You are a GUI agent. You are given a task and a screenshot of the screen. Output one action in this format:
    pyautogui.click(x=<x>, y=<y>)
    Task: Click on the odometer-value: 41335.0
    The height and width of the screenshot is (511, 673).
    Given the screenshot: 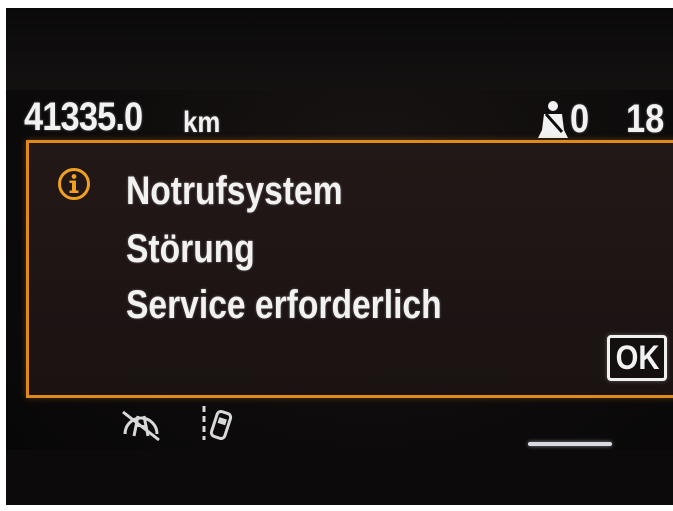 What is the action you would take?
    pyautogui.click(x=83, y=117)
    